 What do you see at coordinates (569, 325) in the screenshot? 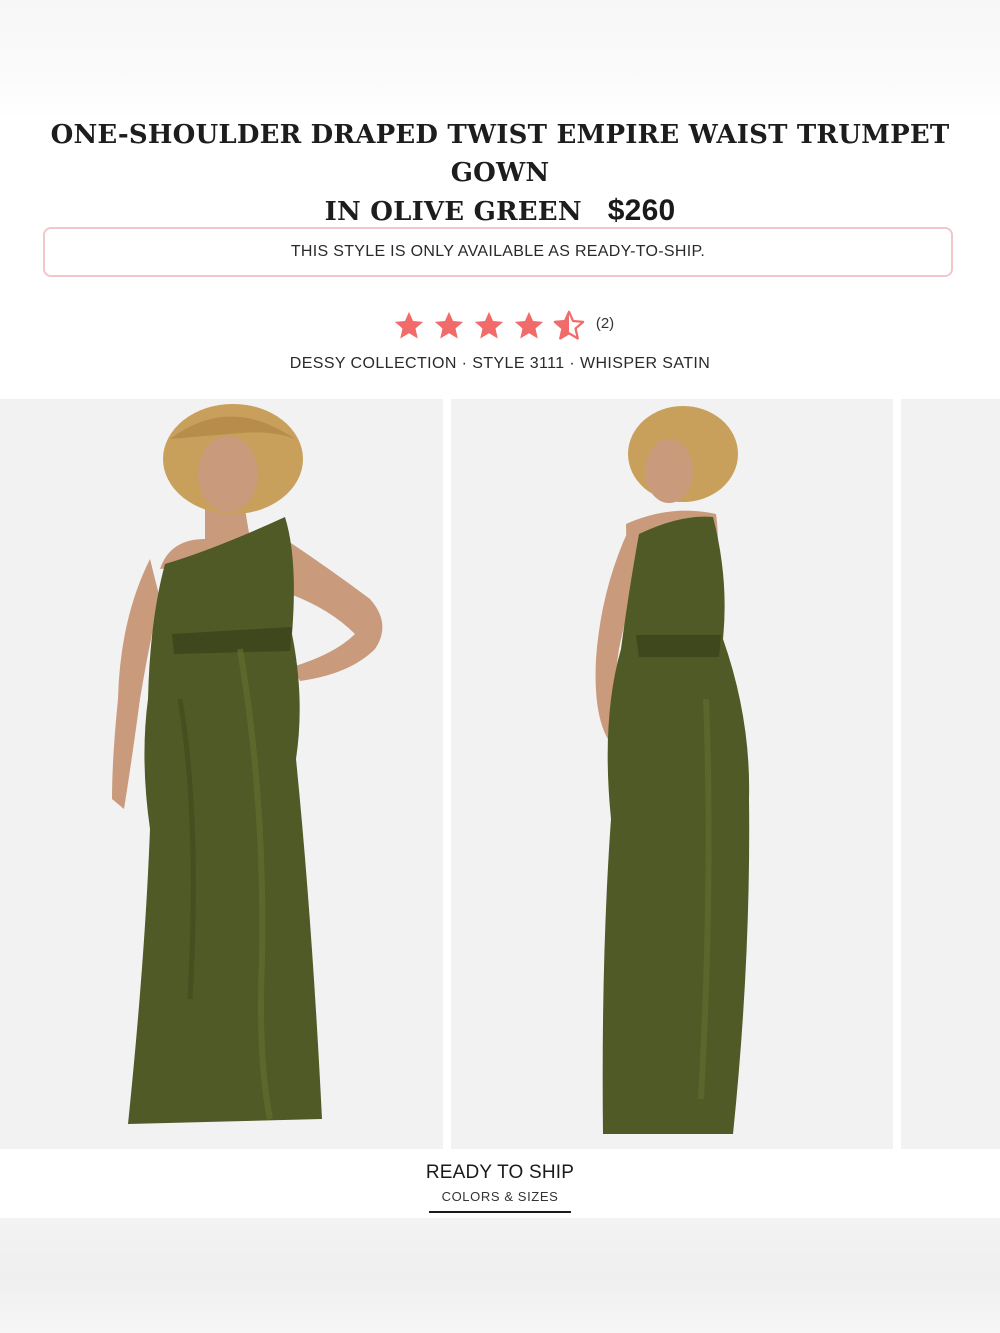
I see `star-half-icon` at bounding box center [569, 325].